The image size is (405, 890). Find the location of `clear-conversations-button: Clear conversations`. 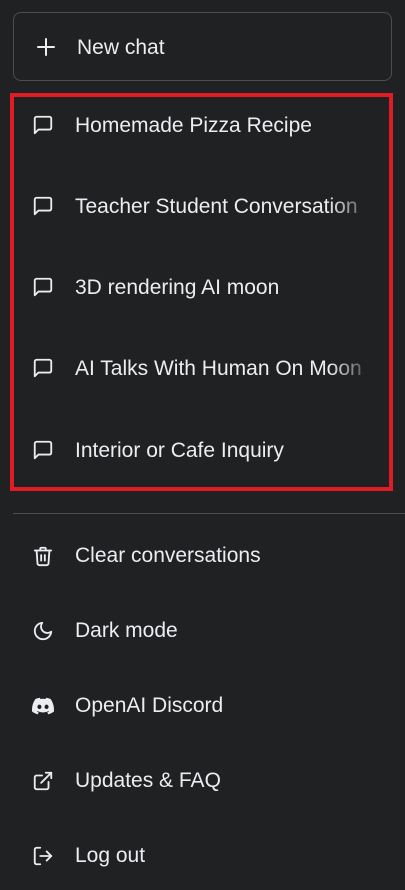

clear-conversations-button: Clear conversations is located at coordinates (204, 556).